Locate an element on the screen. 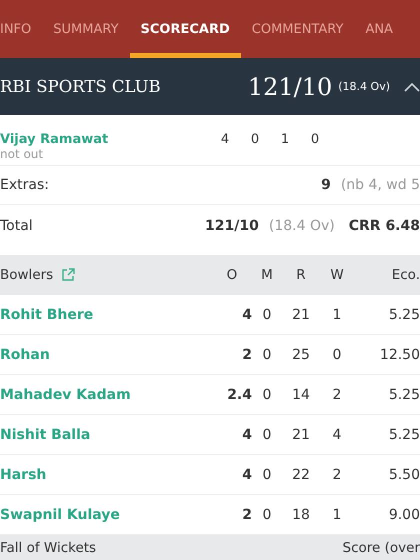  bowler-stat: 18 is located at coordinates (301, 514).